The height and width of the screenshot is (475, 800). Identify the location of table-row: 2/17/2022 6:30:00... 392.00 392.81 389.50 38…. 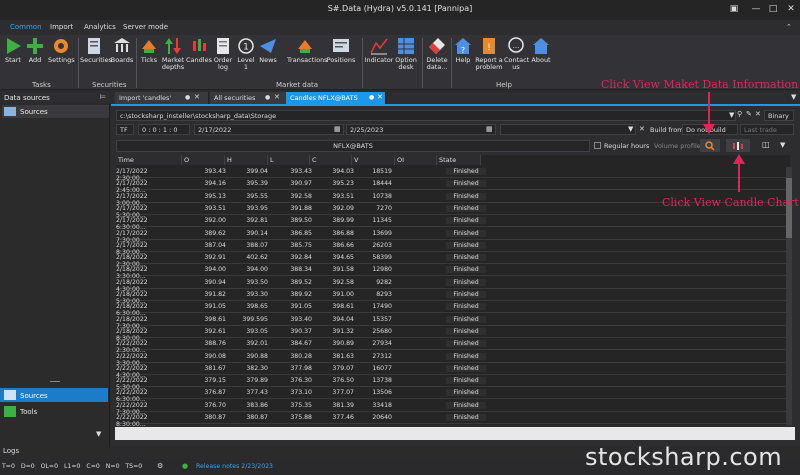
(453, 223).